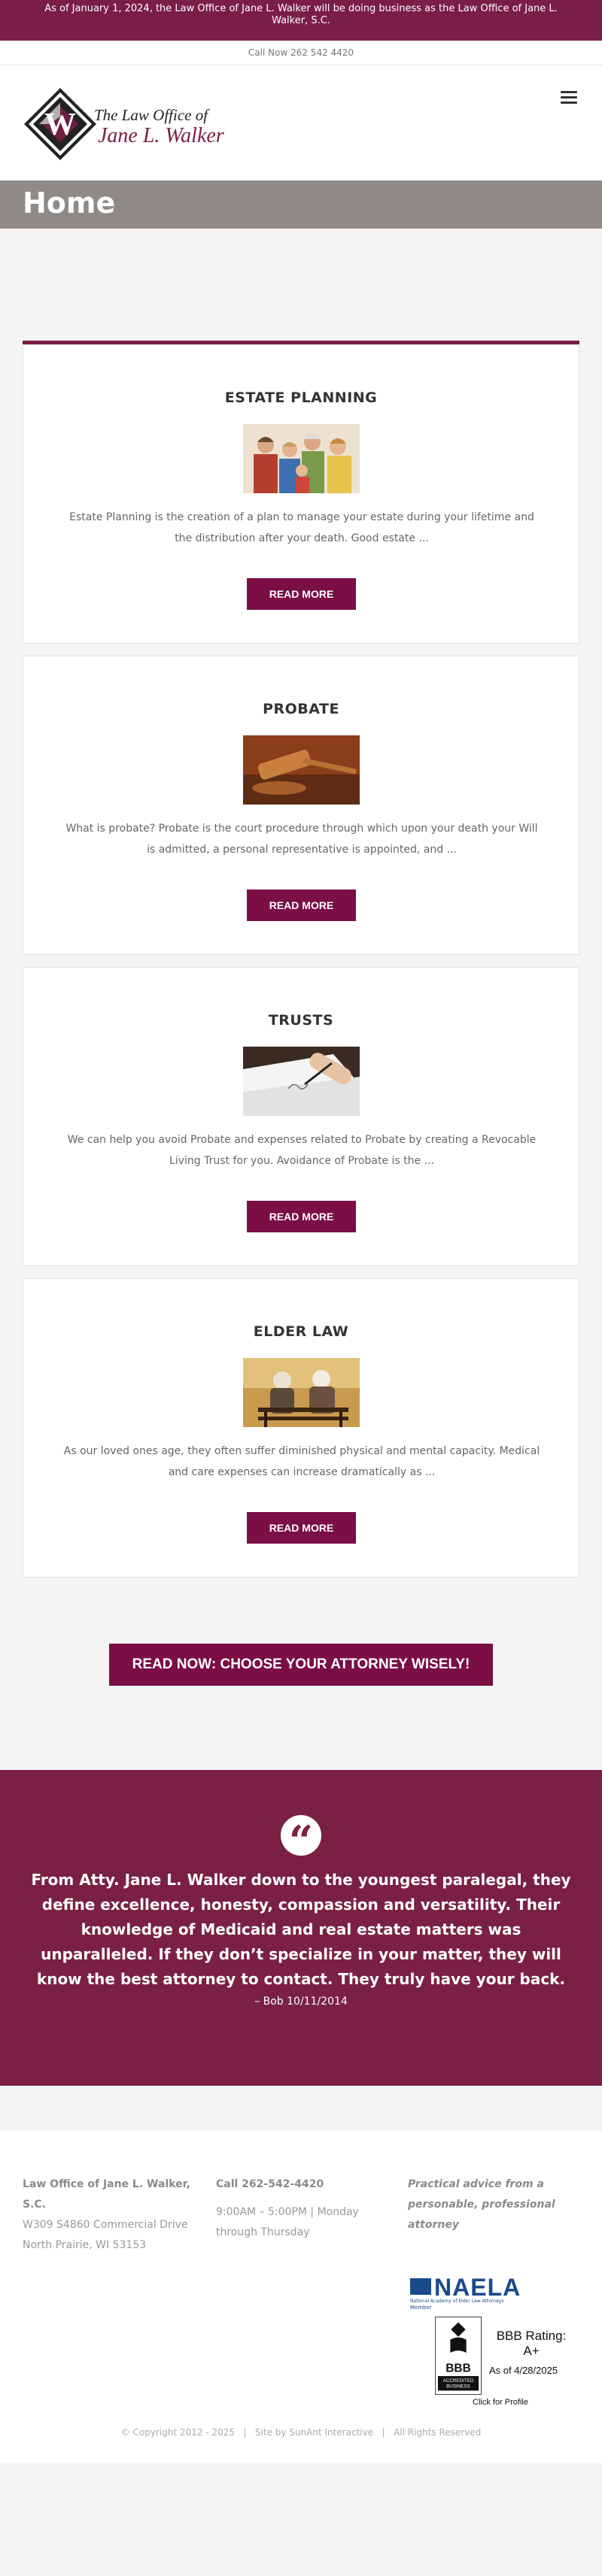  What do you see at coordinates (421, 2308) in the screenshot?
I see `naela-member: Member` at bounding box center [421, 2308].